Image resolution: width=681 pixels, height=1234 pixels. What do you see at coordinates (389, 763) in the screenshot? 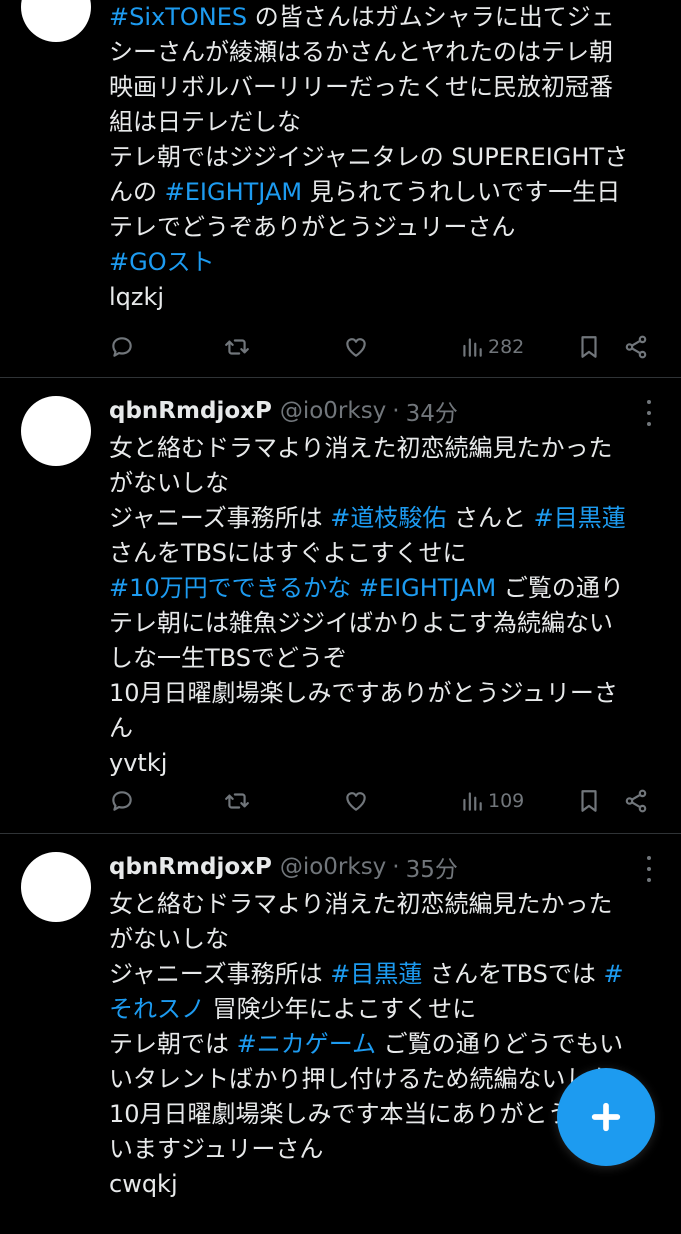
I see `text-line: yvtkj` at bounding box center [389, 763].